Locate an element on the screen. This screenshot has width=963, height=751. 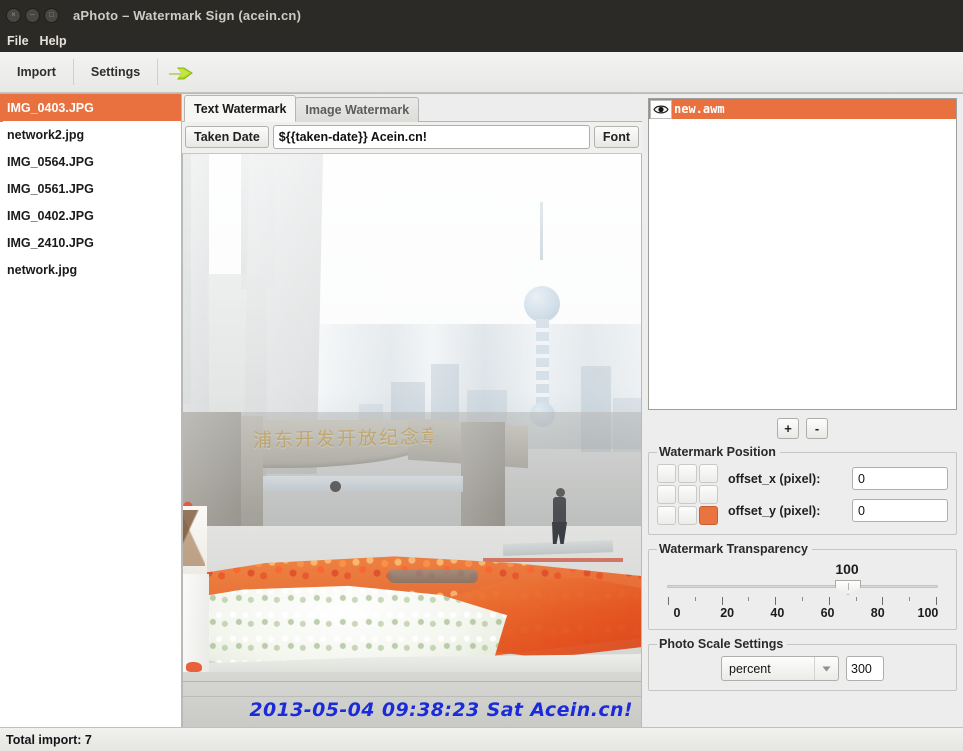
offset-x-input: 0 is located at coordinates (900, 478).